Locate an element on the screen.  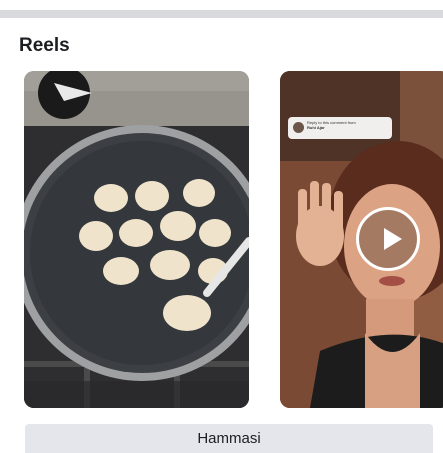
caption-name: Ruhi Ajar is located at coordinates (316, 127).